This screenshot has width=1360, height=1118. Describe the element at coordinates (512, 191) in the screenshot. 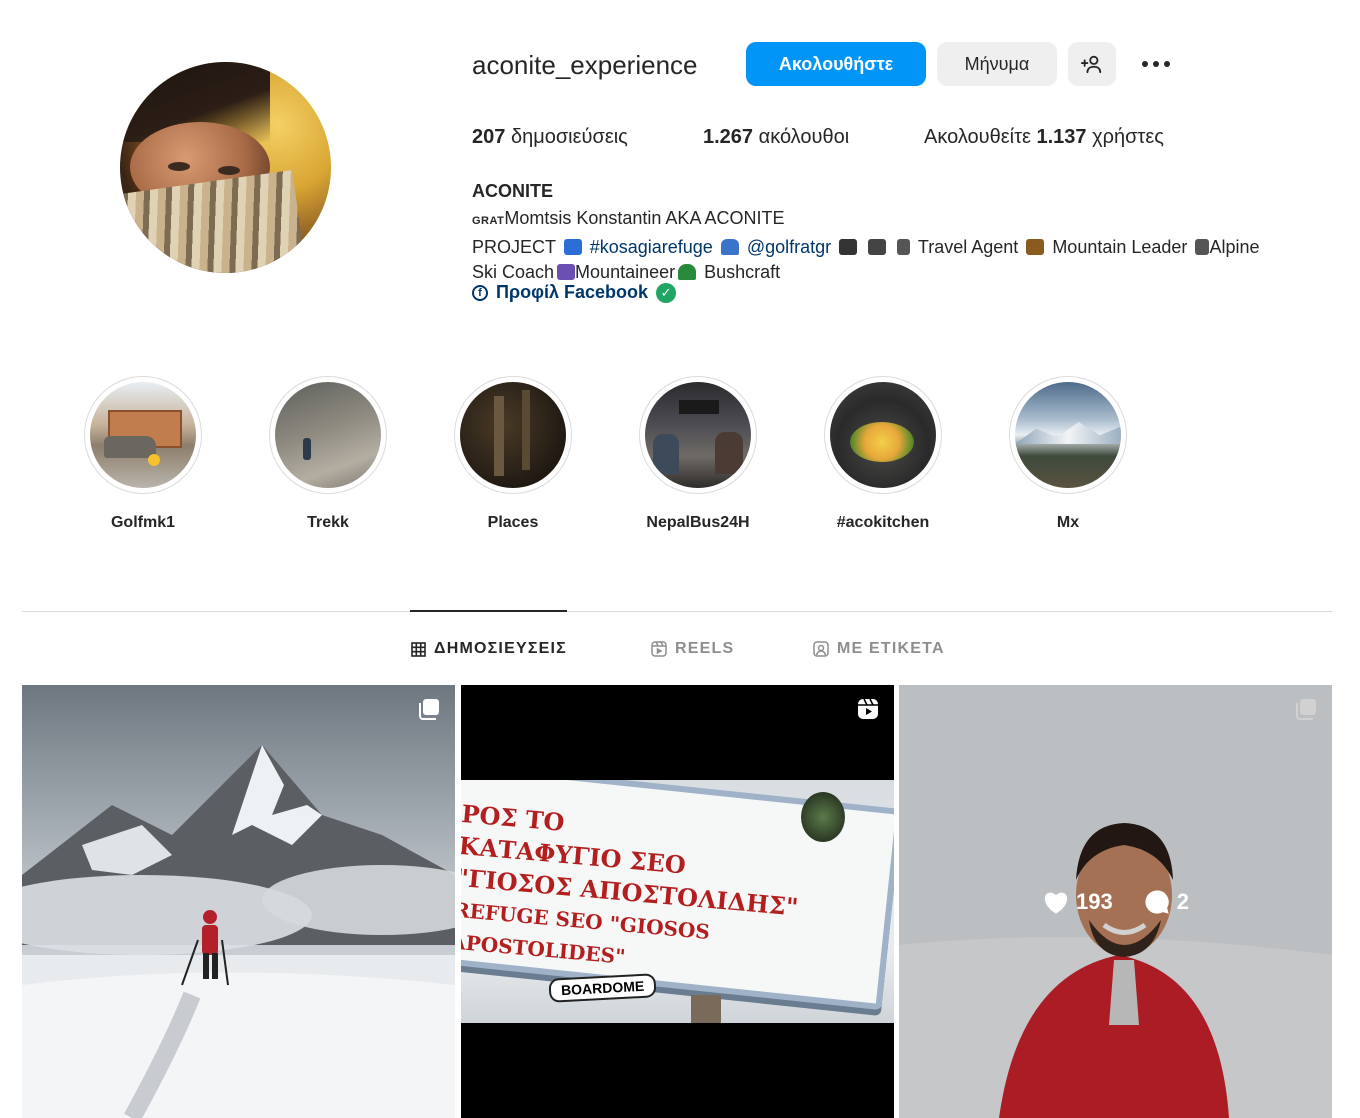

I see `profile-display-name: ACONITE` at that location.